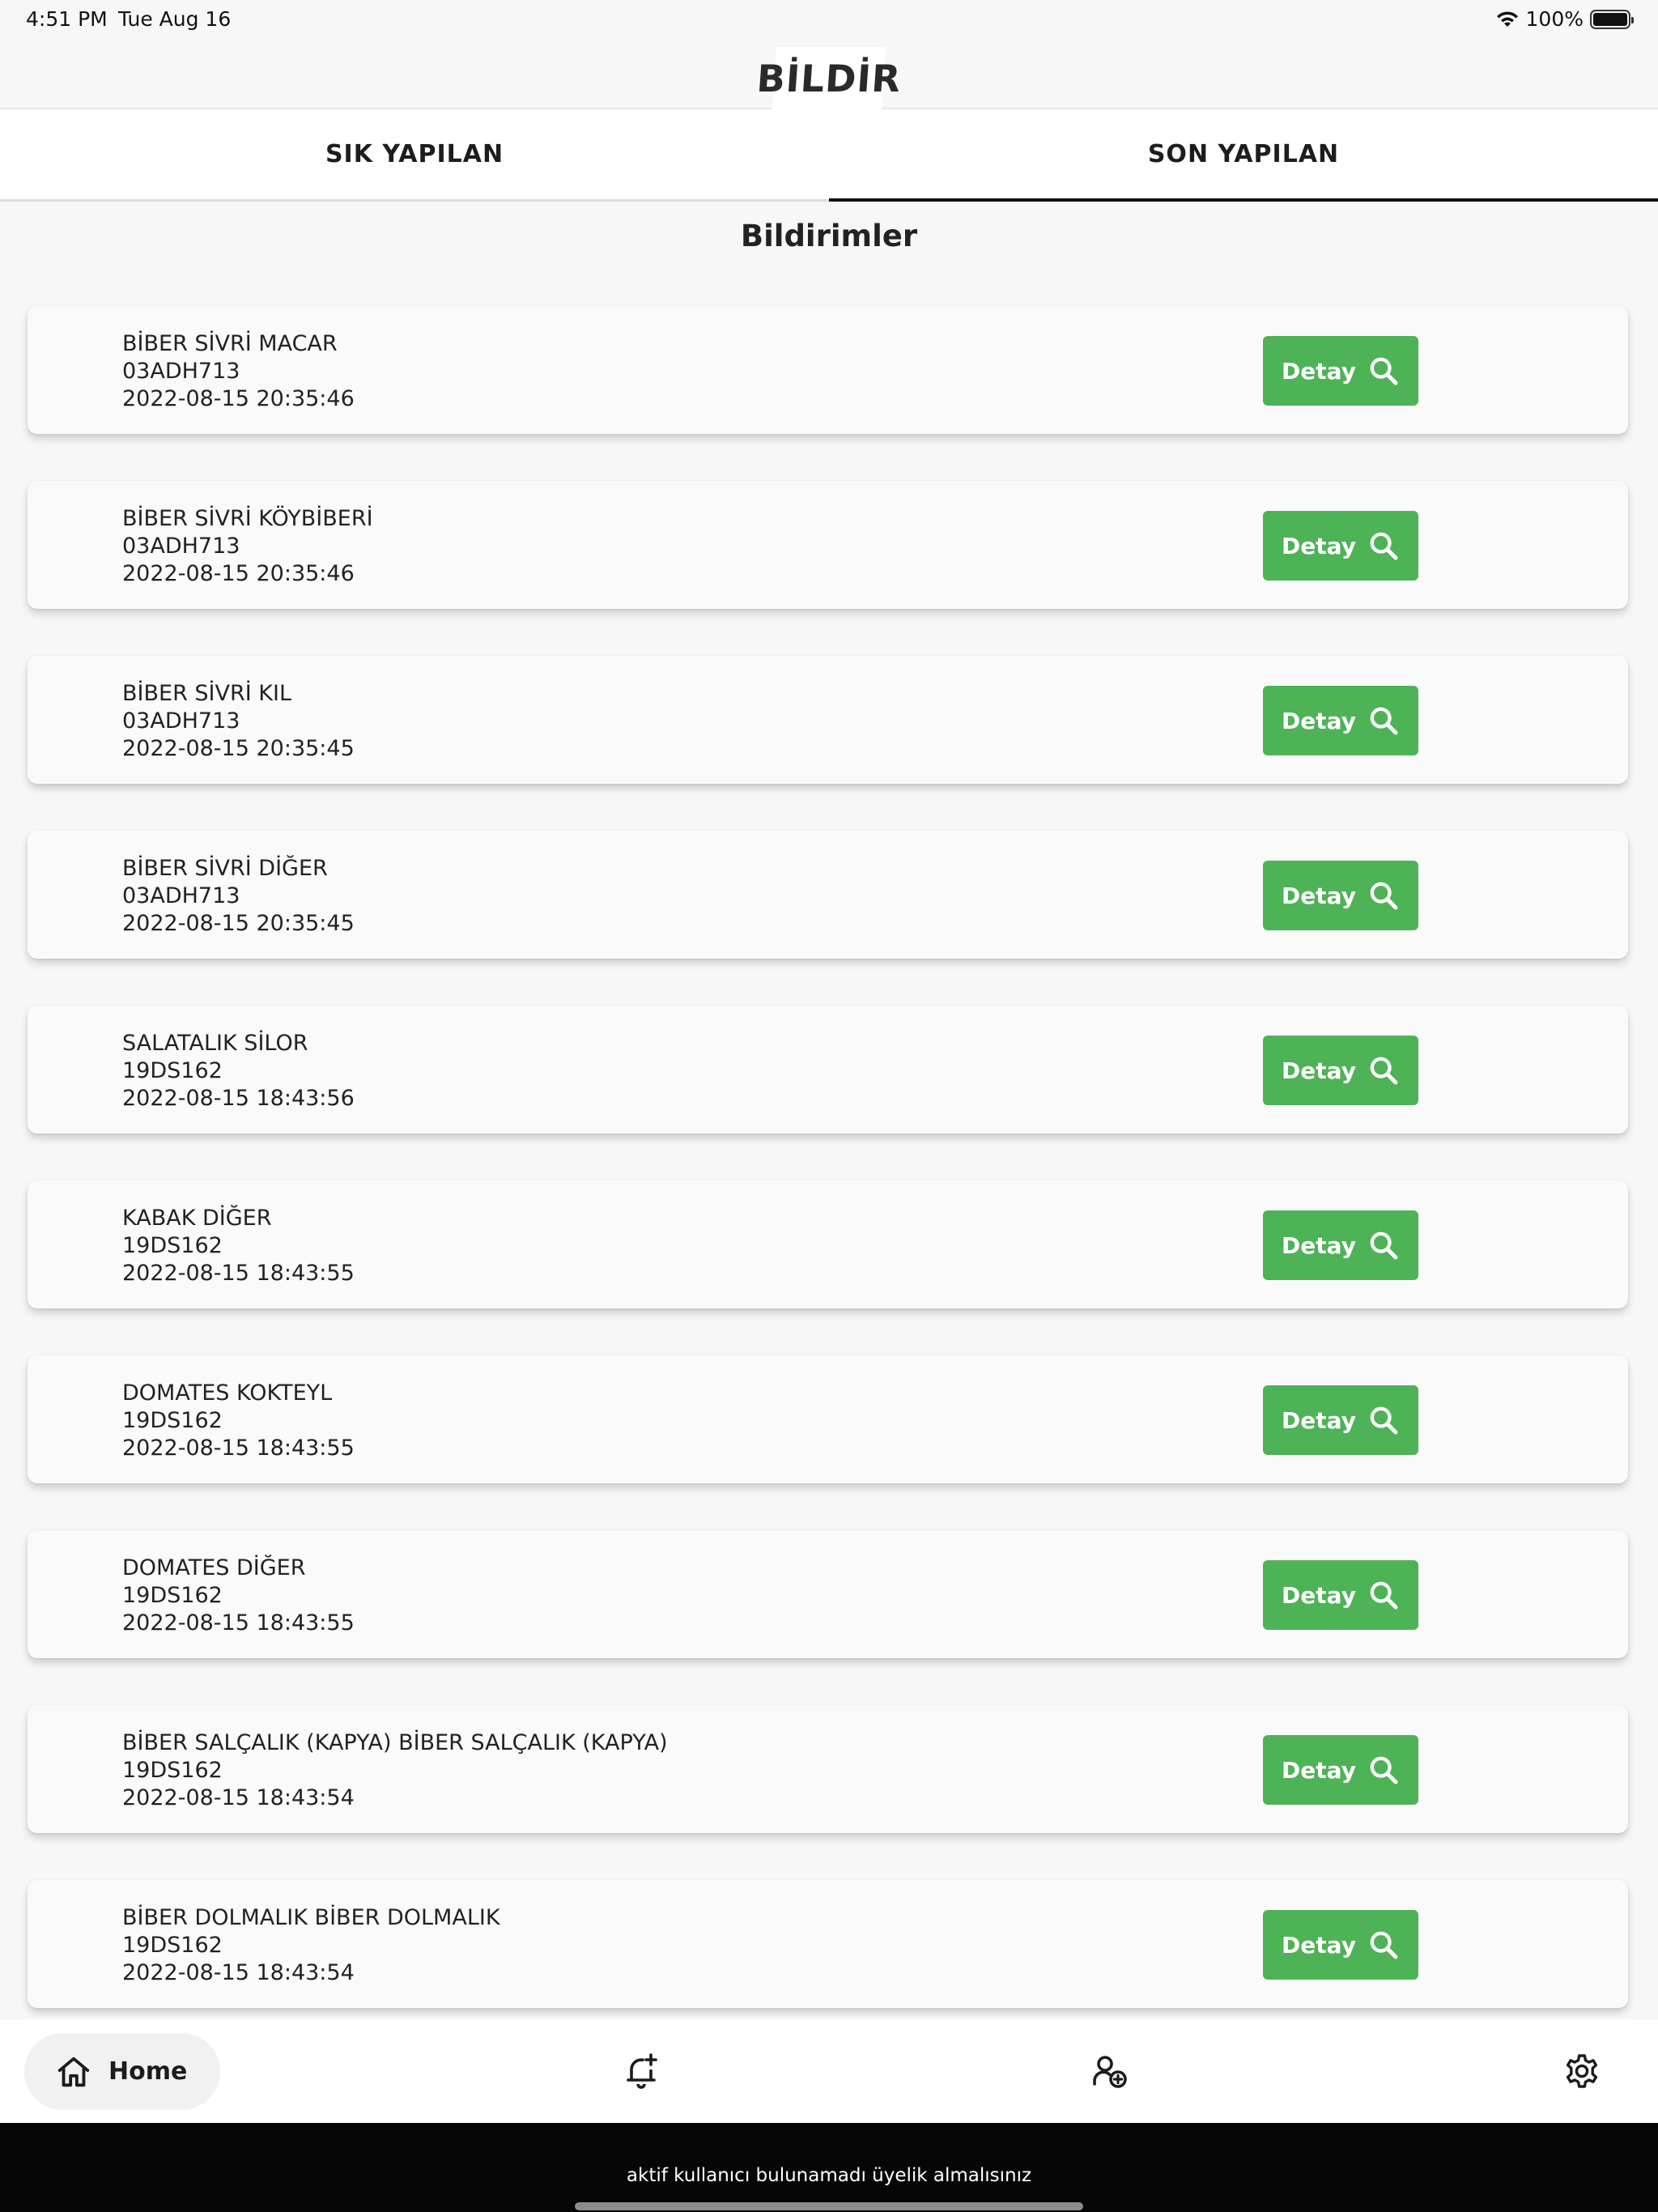 This screenshot has height=2212, width=1658. I want to click on status-time: 4:51 PM, so click(67, 19).